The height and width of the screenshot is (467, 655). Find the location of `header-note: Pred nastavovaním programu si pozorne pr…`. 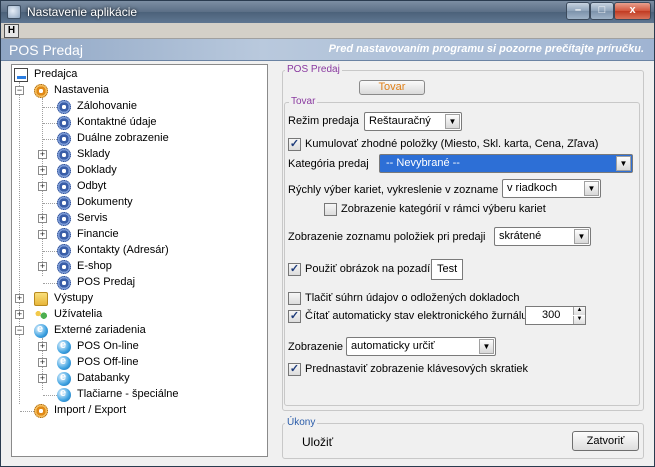

header-note: Pred nastavovaním programu si pozorne pr… is located at coordinates (486, 49).